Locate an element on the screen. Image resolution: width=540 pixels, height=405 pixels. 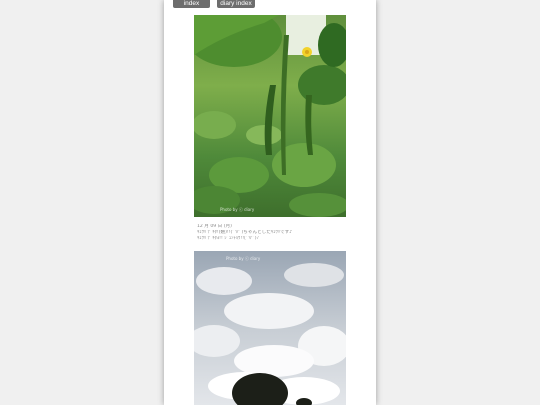
entry-caption-line2: ｷｭｳﾘ ﾃﾞｷﾀﾖ!! ｼﾞｭﾝﾁｮｳ!!(ﾟ∀ﾟ)ﾉ is located at coordinates (228, 238).